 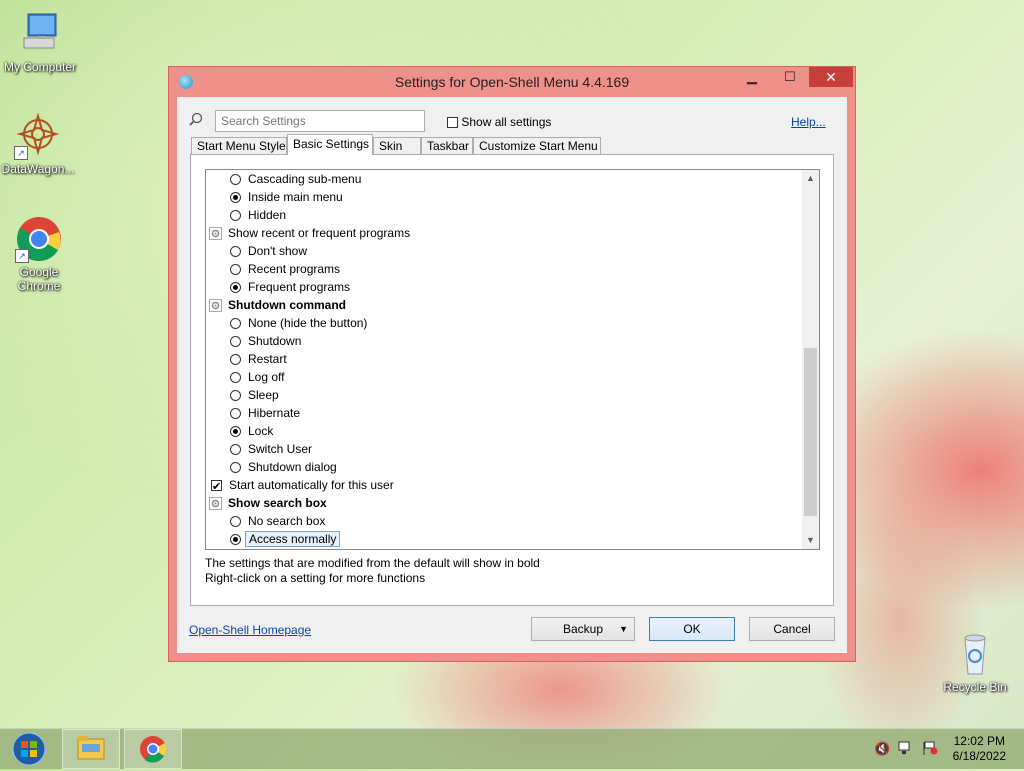 What do you see at coordinates (239, 145) in the screenshot?
I see `tab-start-menu-style: Start Menu Style` at bounding box center [239, 145].